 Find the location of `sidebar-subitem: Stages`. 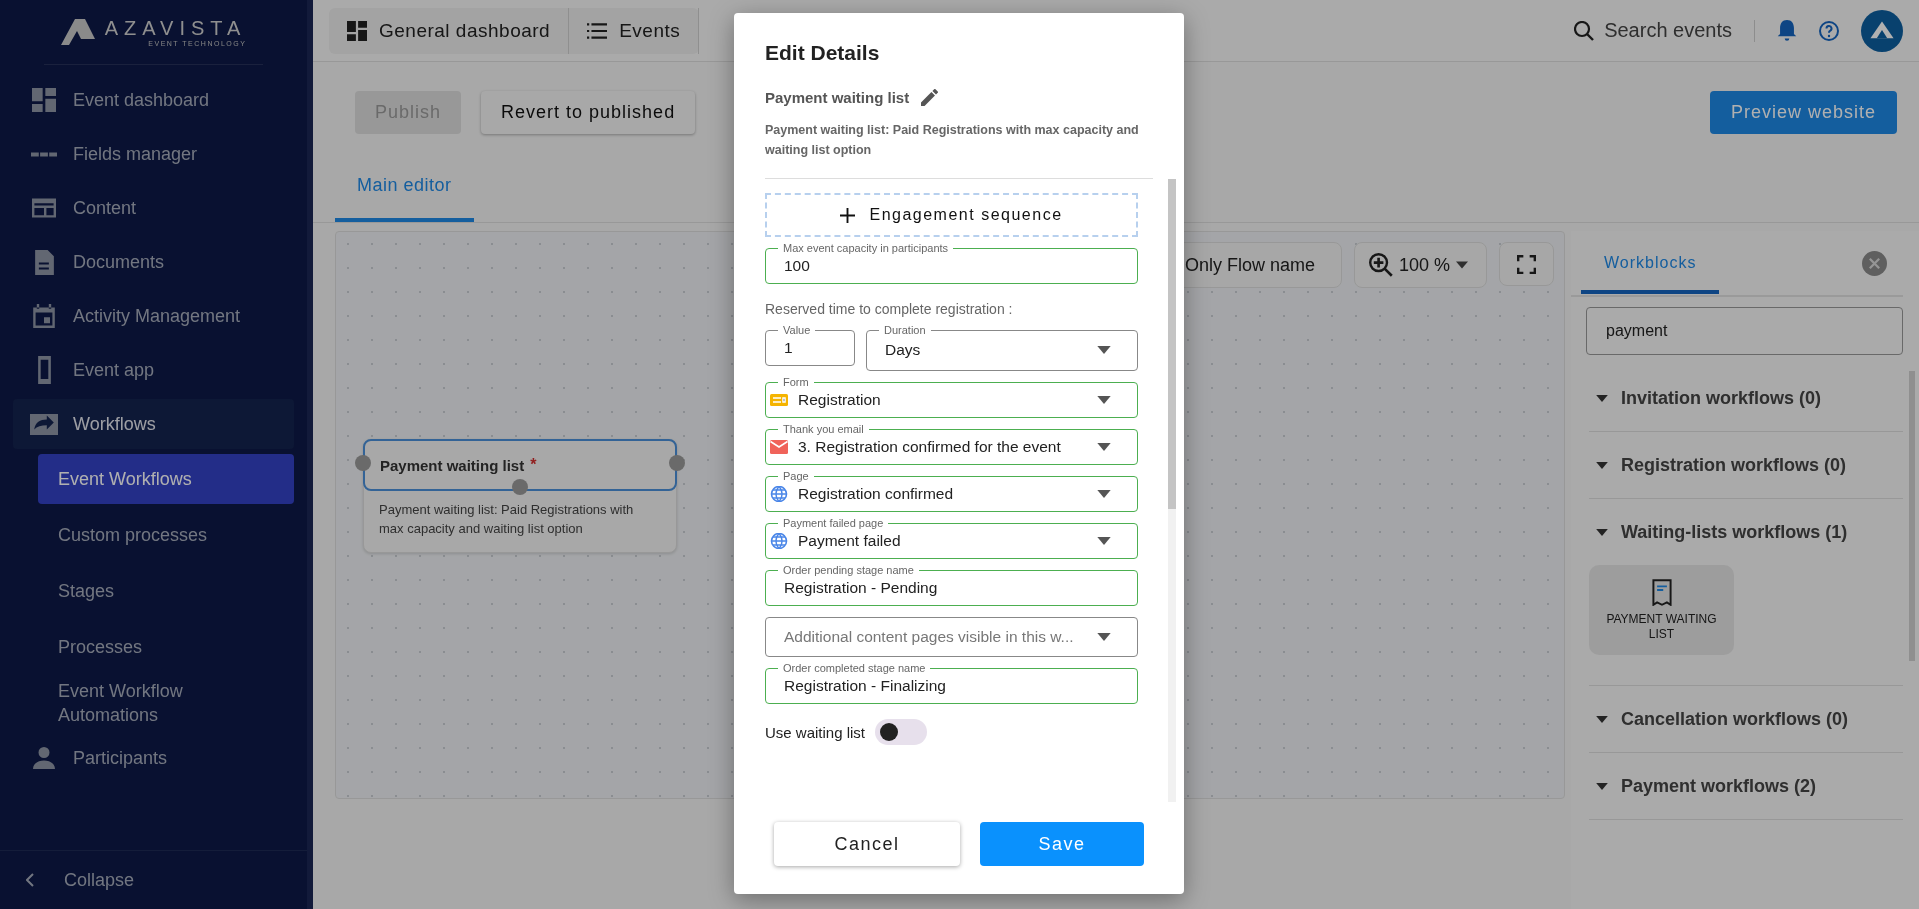

sidebar-subitem: Stages is located at coordinates (166, 591).